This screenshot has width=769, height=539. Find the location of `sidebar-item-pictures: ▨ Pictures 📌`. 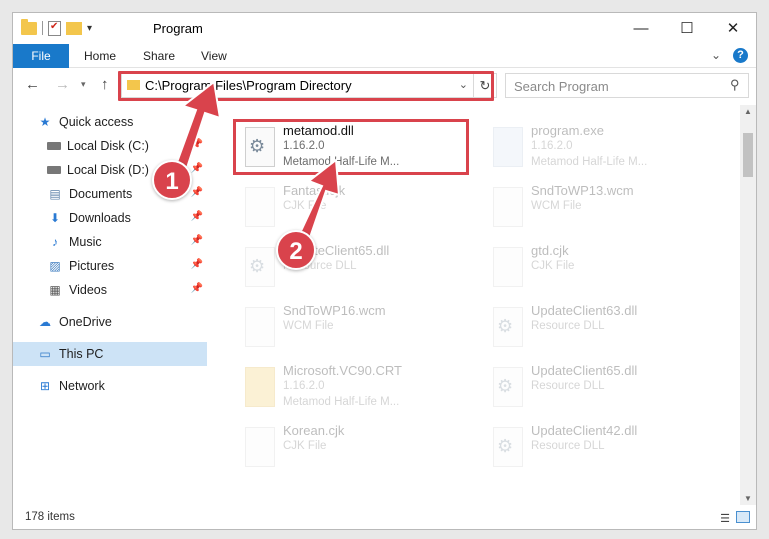

sidebar-item-pictures: ▨ Pictures 📌 is located at coordinates (110, 266).